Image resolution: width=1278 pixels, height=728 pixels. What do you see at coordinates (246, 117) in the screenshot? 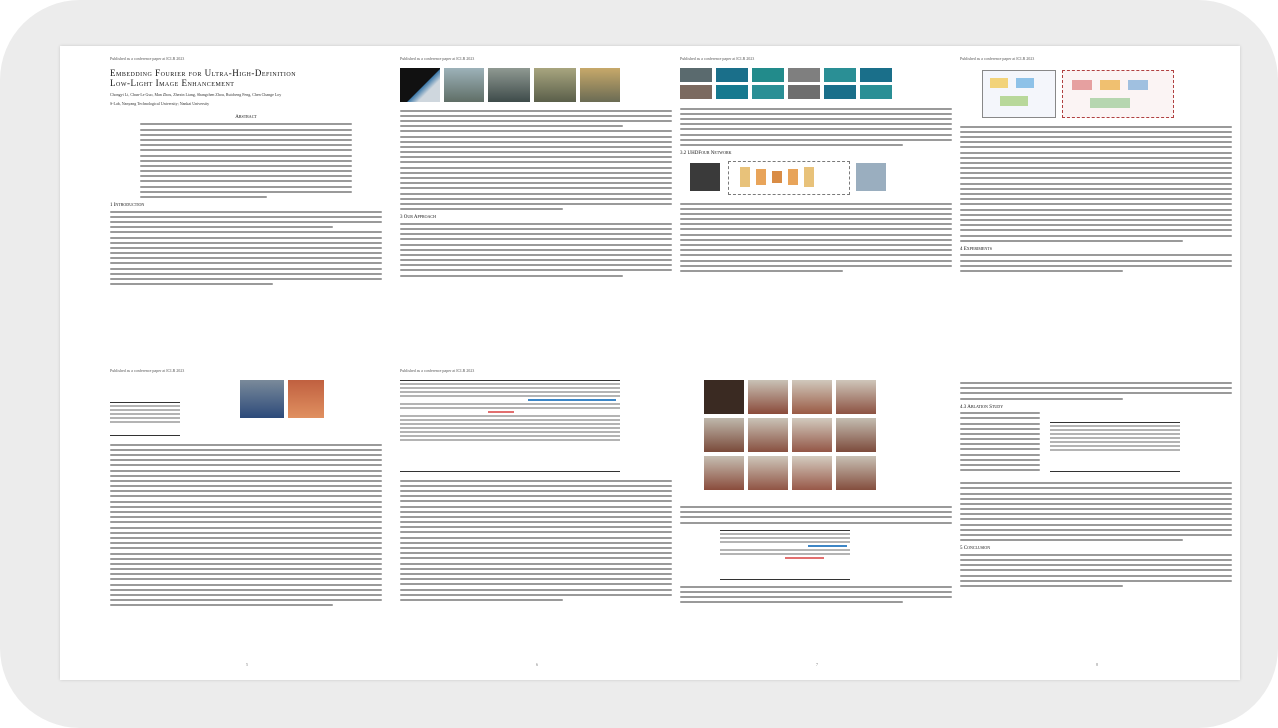
I see `abstract-heading: Abstract` at bounding box center [246, 117].